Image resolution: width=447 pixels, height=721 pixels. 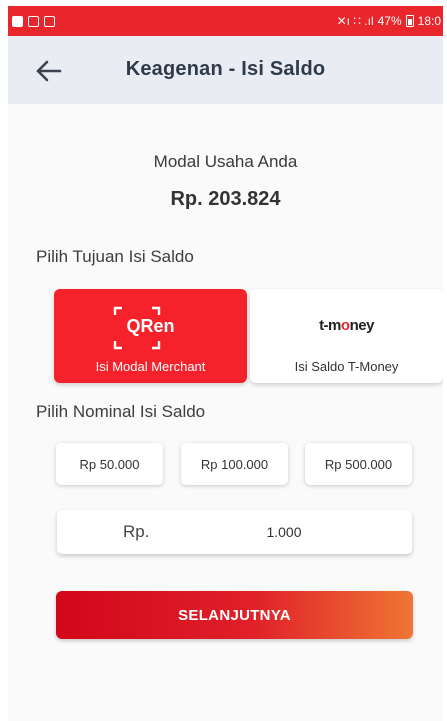 I want to click on status-right: ✕ı ∷ .ıl 47% 18:0, so click(x=390, y=21).